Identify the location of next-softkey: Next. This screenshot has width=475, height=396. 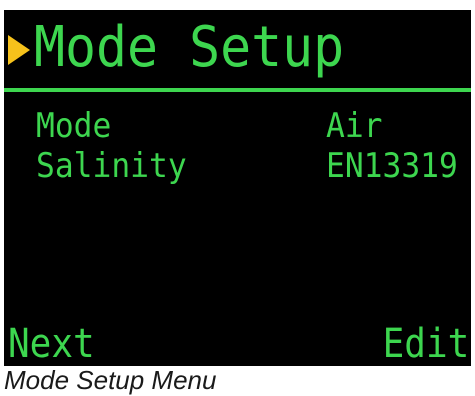
(51, 344).